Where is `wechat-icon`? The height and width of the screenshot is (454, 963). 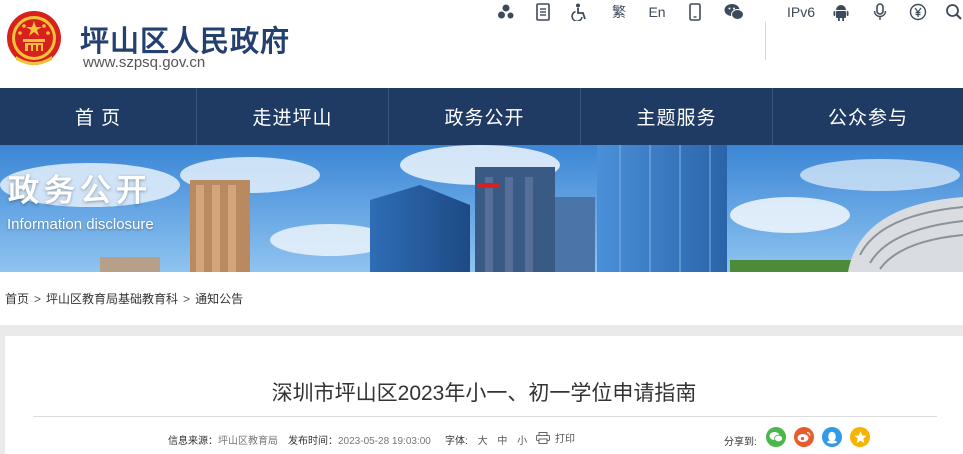
wechat-icon is located at coordinates (734, 12).